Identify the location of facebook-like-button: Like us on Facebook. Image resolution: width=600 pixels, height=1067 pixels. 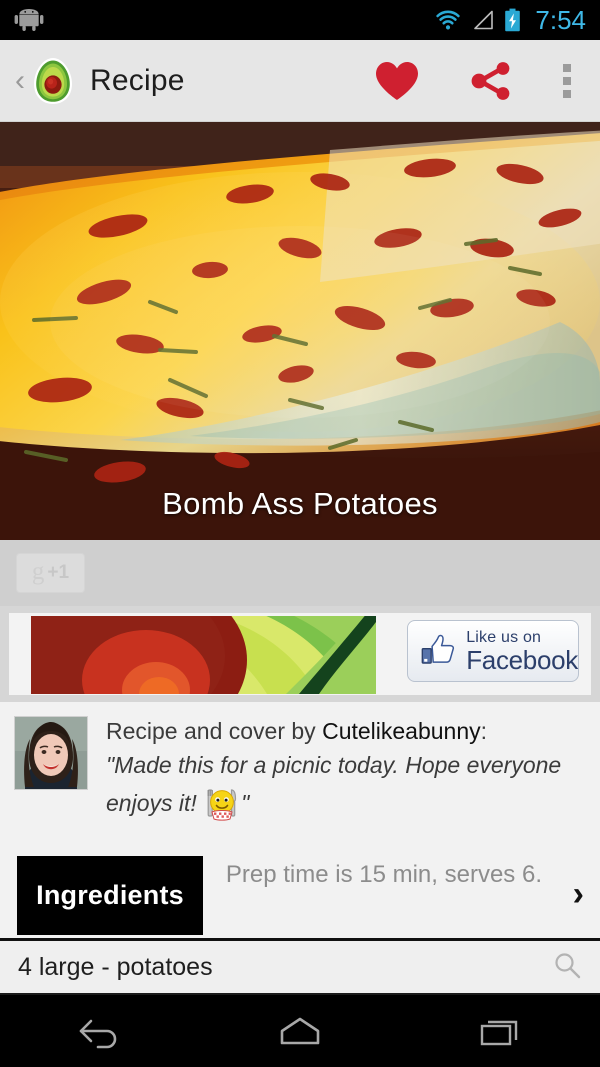
(493, 651).